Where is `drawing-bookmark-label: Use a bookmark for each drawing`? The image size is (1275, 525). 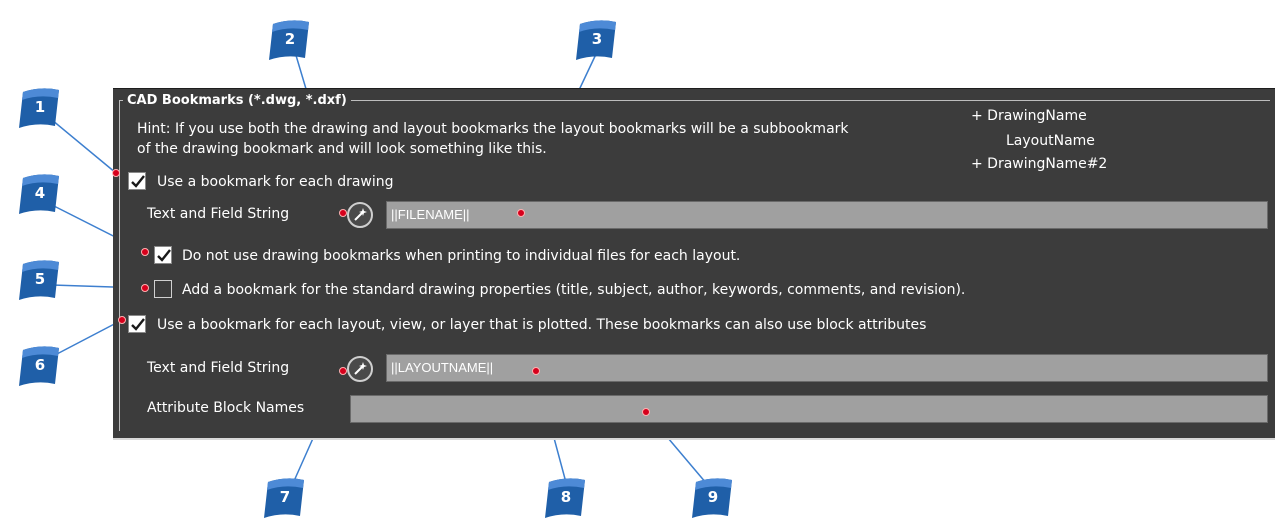 drawing-bookmark-label: Use a bookmark for each drawing is located at coordinates (275, 182).